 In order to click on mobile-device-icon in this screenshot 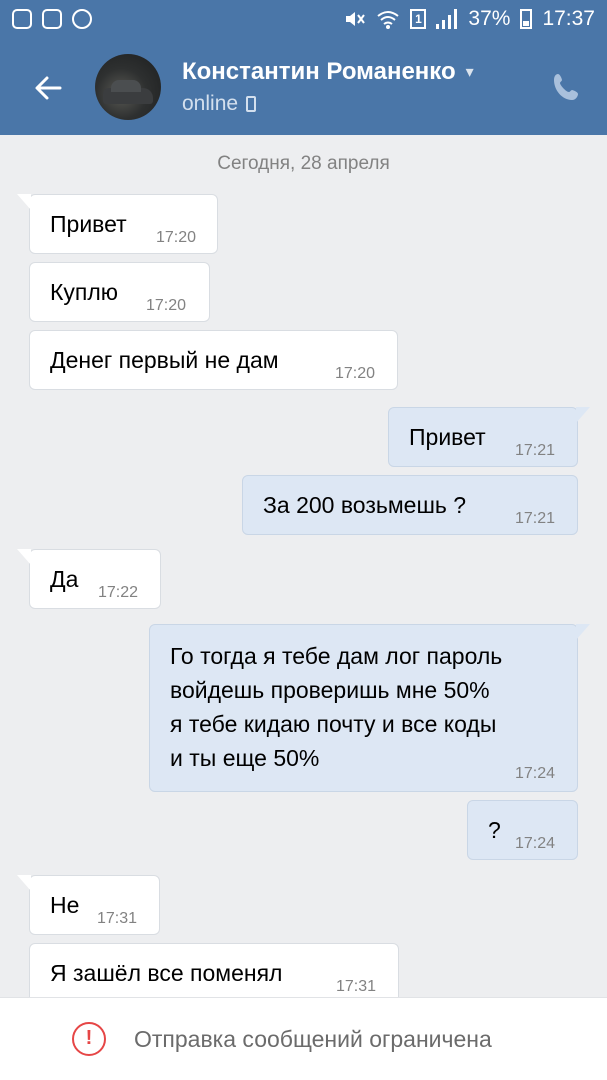, I will do `click(251, 104)`.